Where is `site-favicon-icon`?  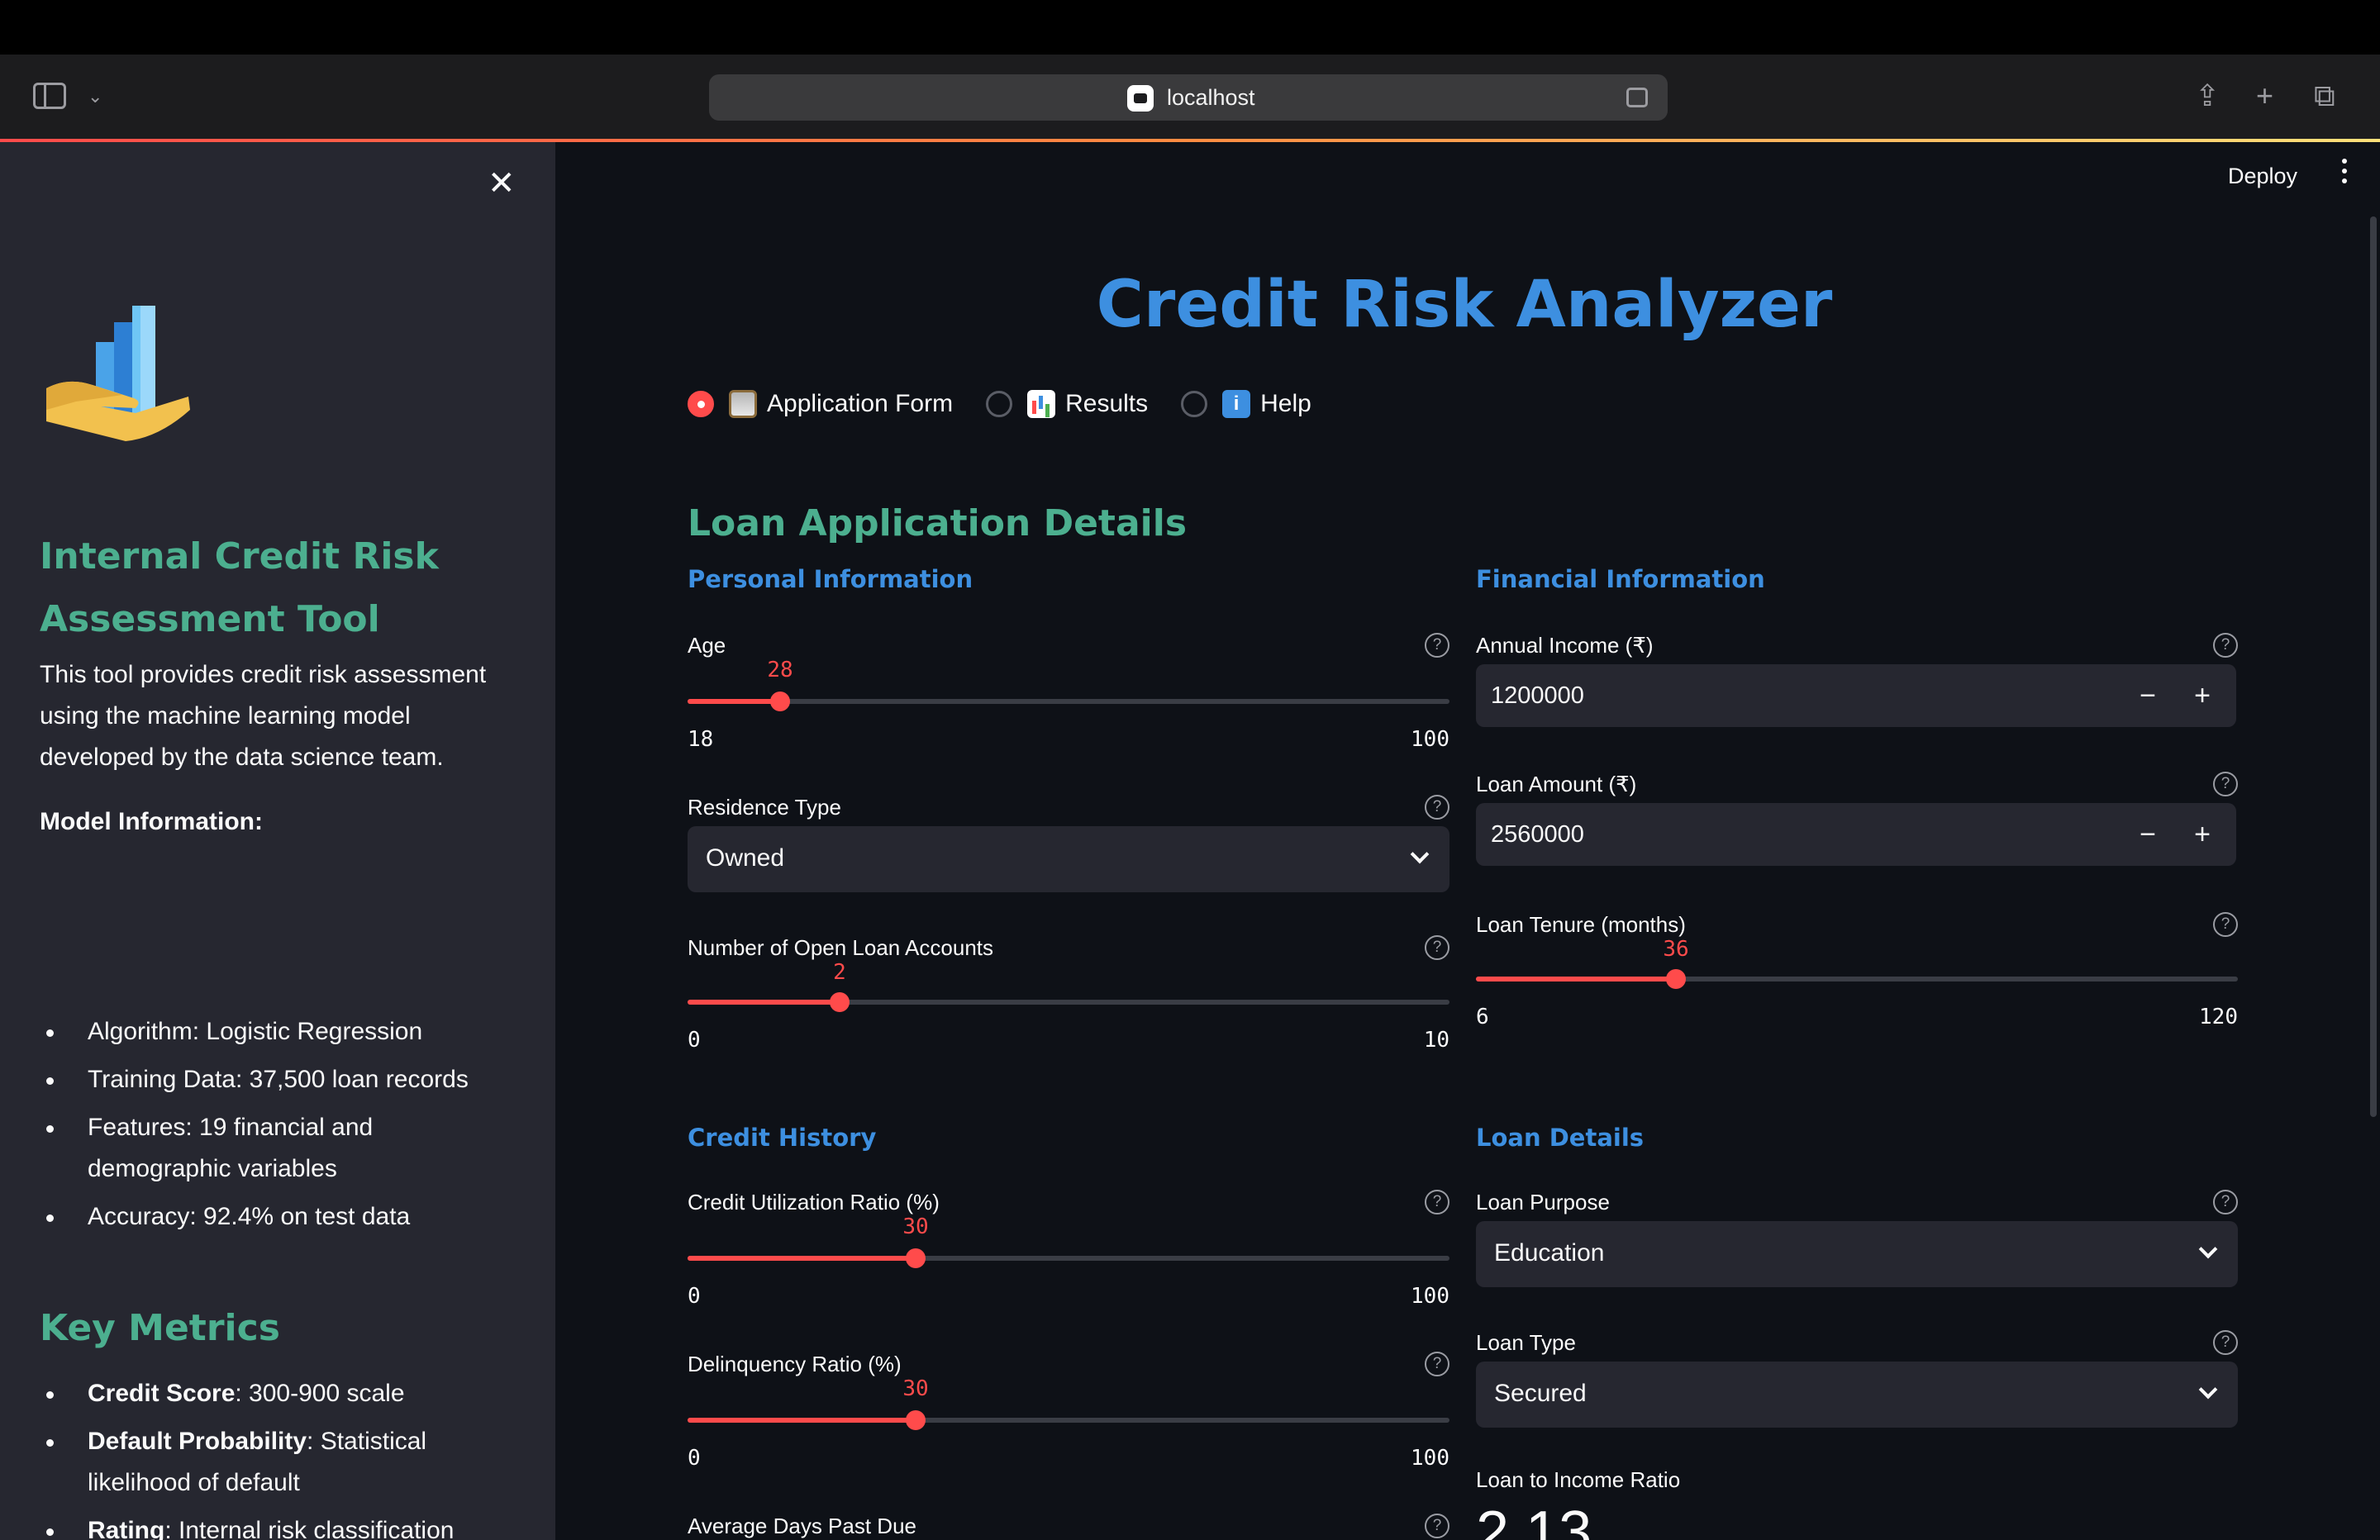
site-favicon-icon is located at coordinates (1140, 98).